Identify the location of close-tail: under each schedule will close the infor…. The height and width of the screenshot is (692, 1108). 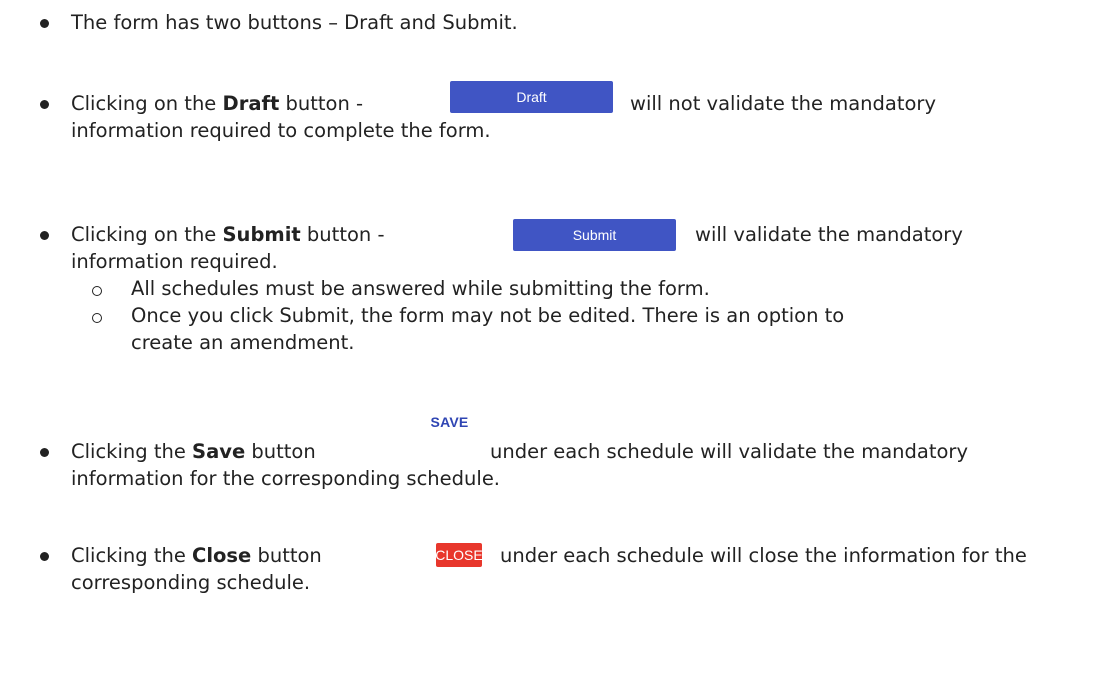
(763, 555).